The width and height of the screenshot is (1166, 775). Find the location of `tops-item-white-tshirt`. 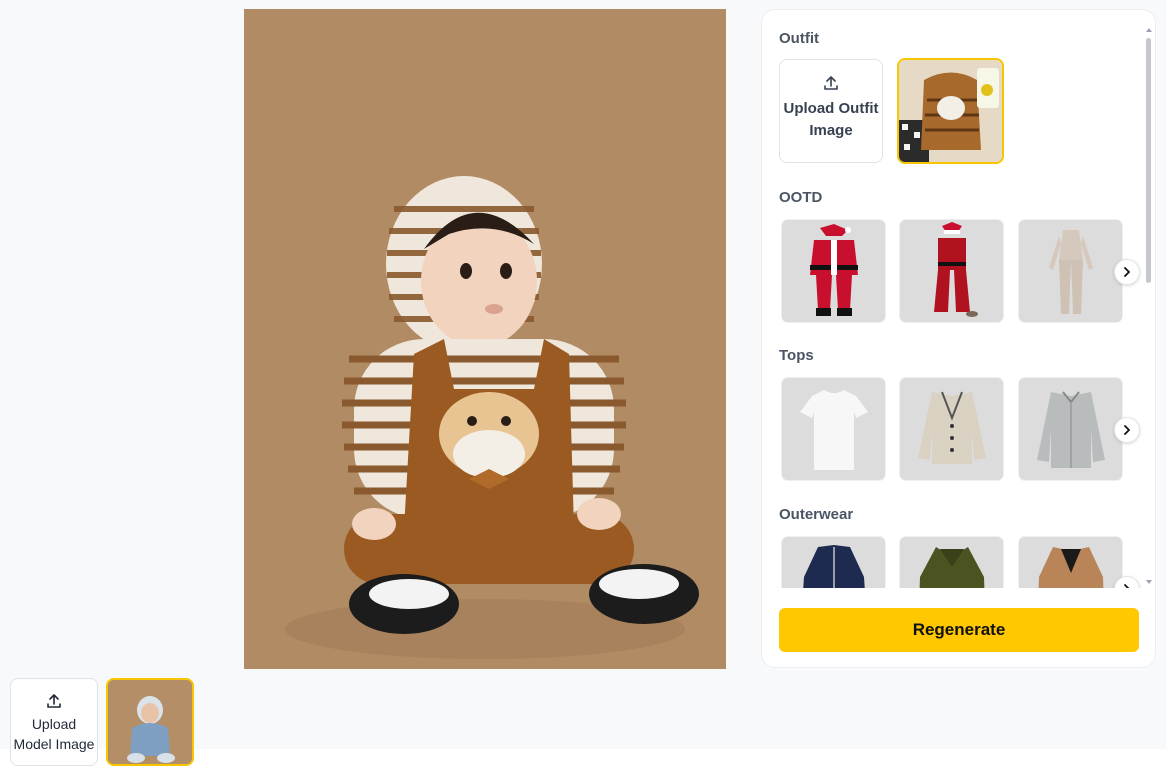

tops-item-white-tshirt is located at coordinates (833, 429).